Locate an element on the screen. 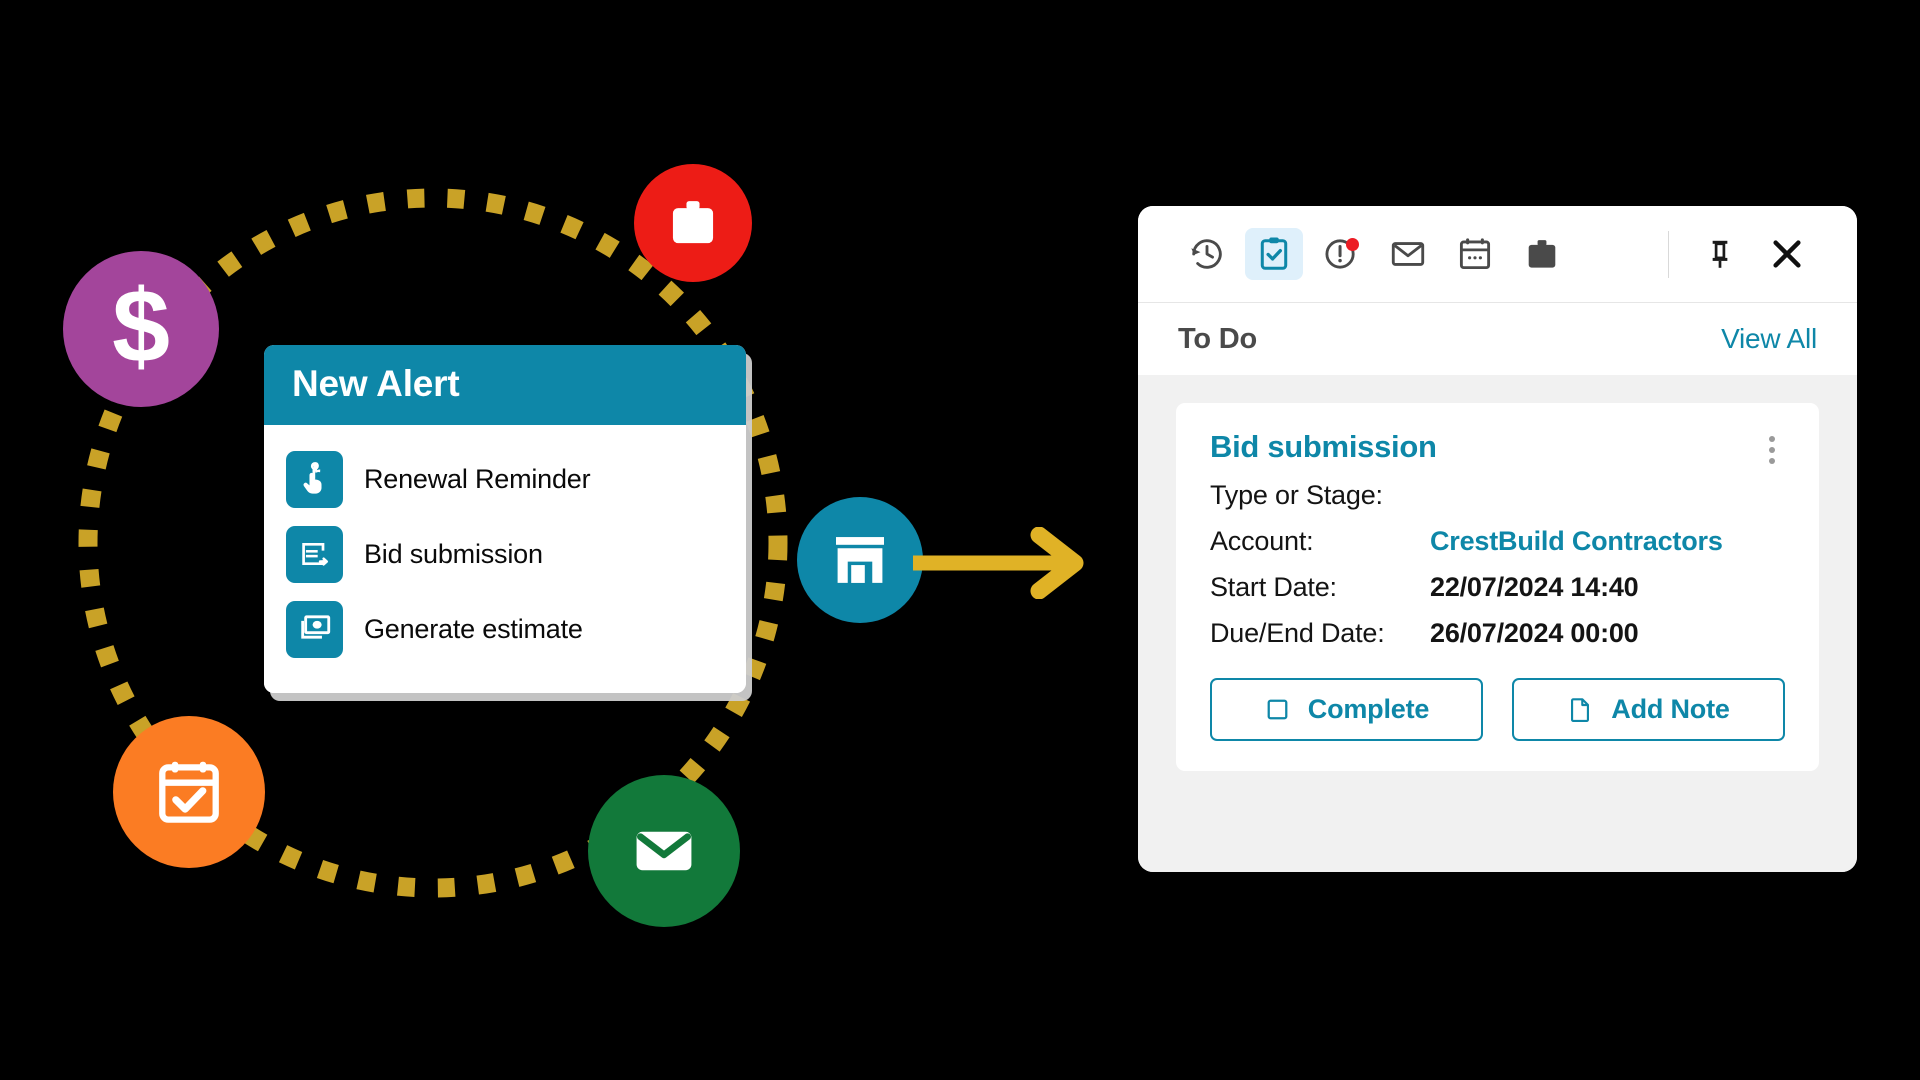  field-value: 22/07/2024 14:40 is located at coordinates (1534, 586).